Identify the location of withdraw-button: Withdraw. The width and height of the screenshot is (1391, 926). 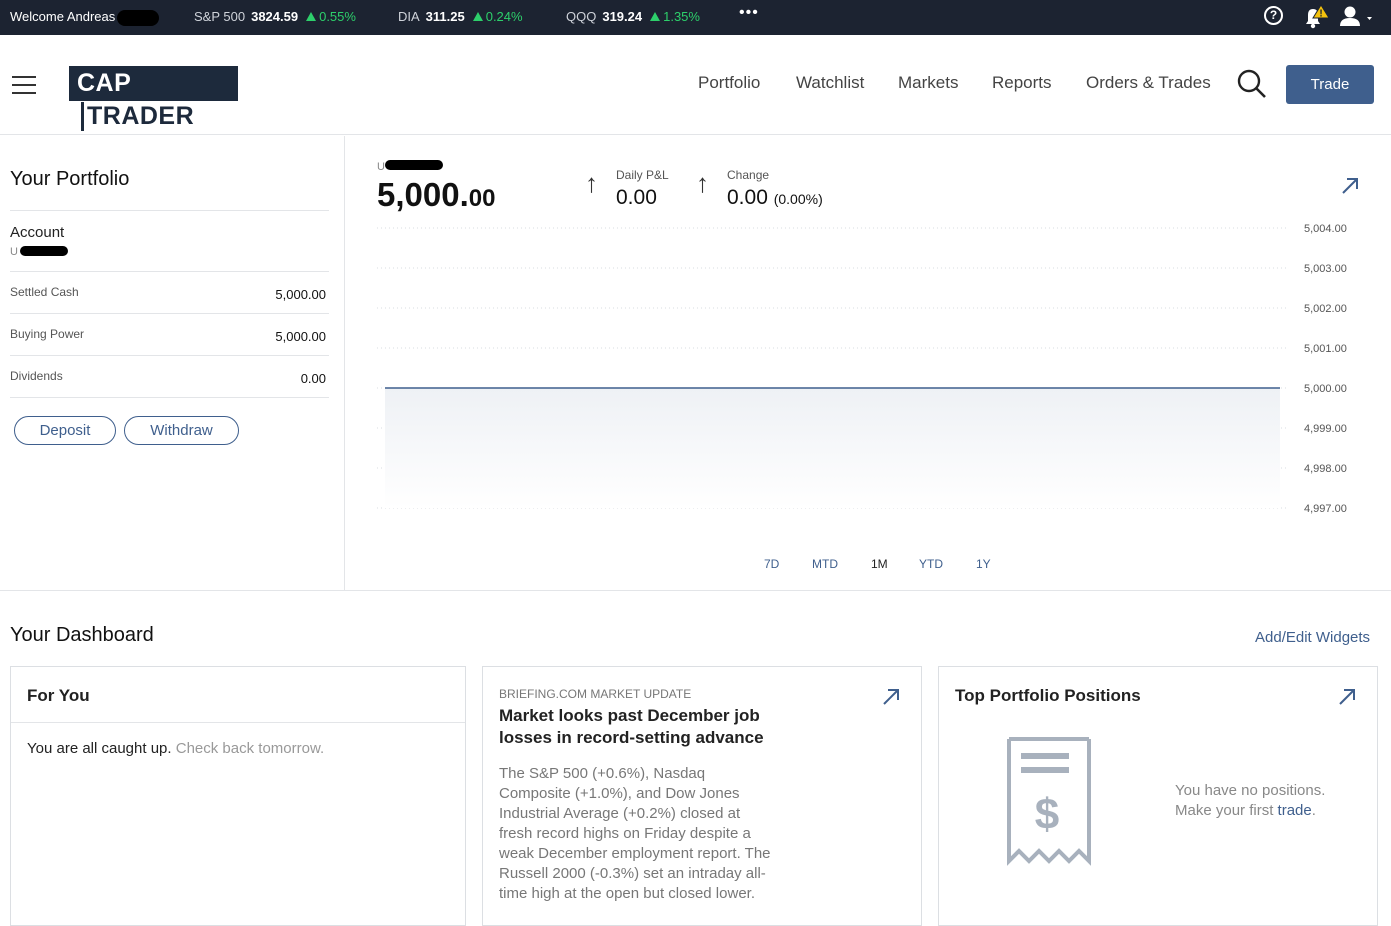
(181, 430).